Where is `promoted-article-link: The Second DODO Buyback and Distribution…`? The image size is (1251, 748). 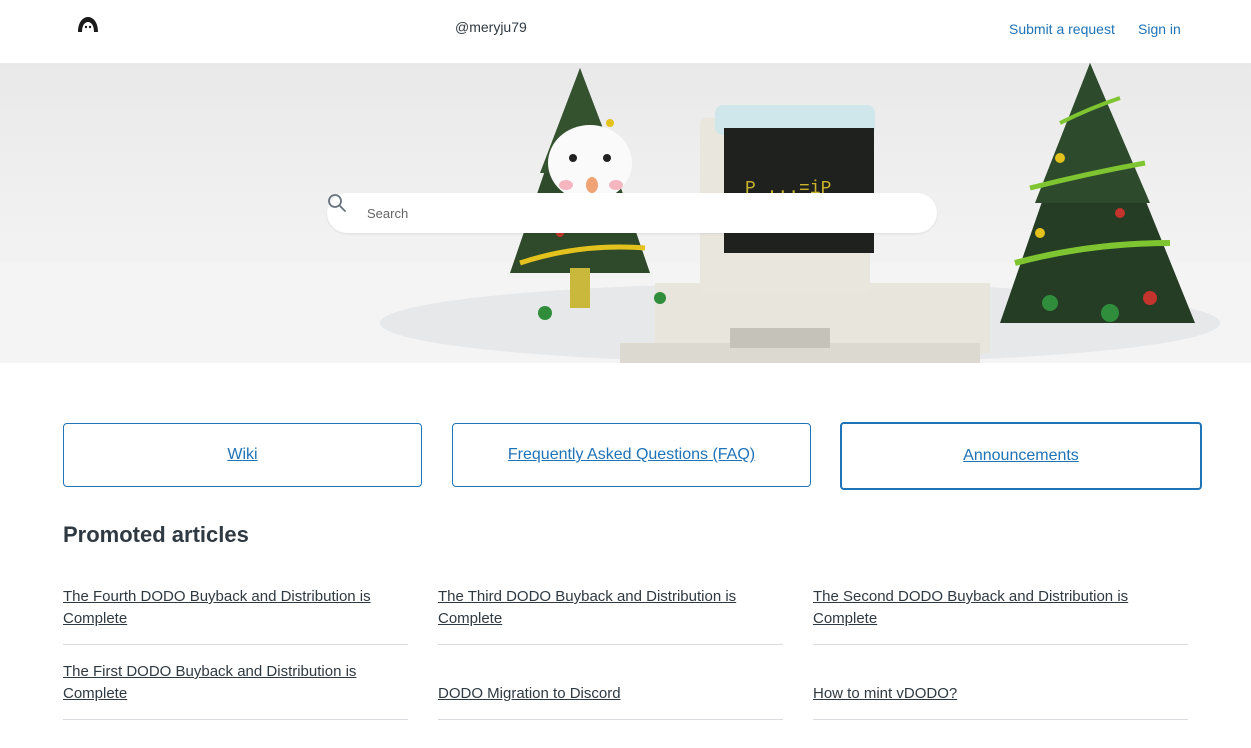
promoted-article-link: The Second DODO Buyback and Distribution… is located at coordinates (1000, 607).